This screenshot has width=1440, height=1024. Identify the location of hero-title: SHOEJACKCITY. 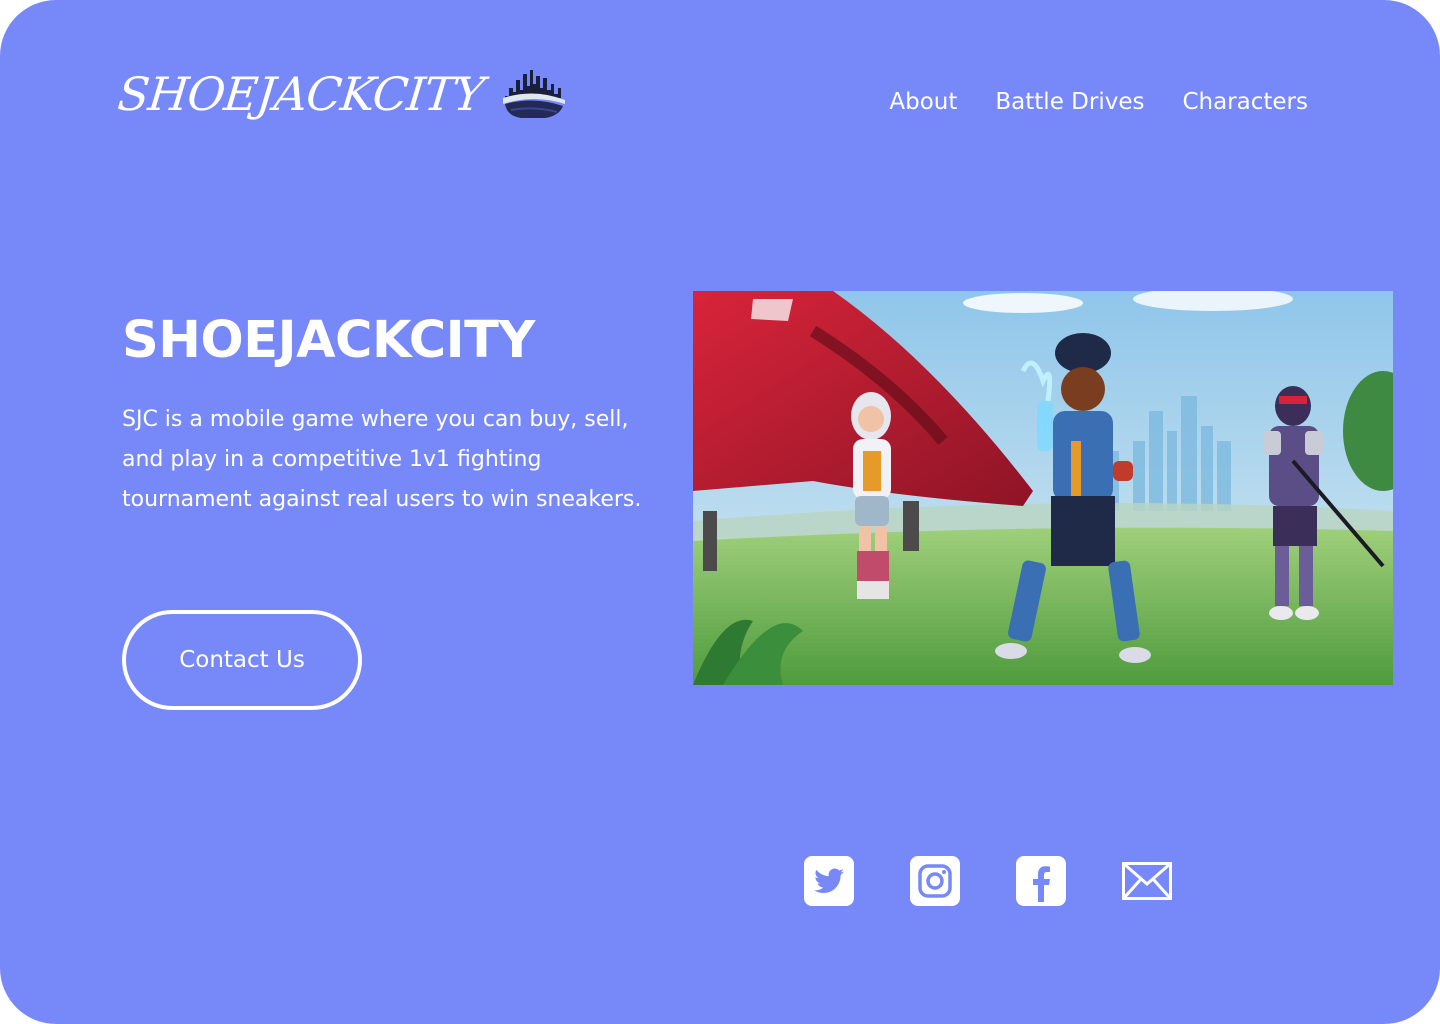
(328, 340).